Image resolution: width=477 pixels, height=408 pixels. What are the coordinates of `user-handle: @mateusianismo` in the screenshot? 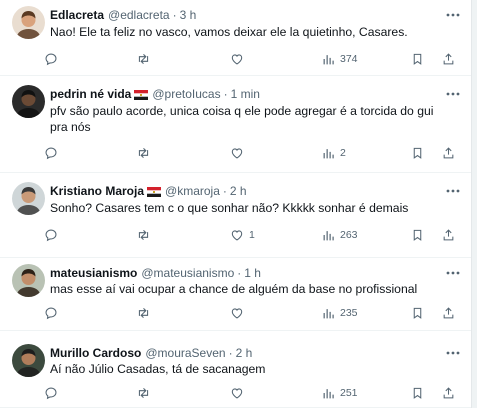 It's located at (187, 273).